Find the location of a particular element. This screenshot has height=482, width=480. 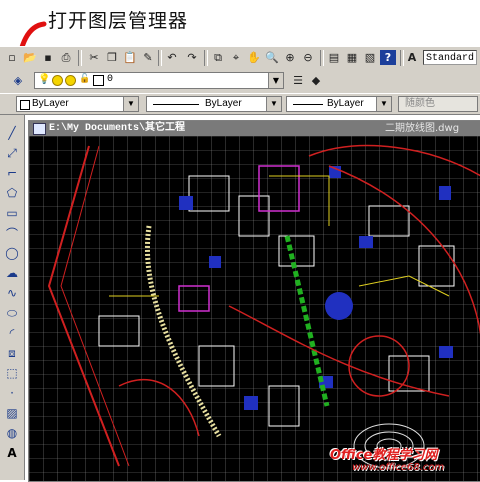

design-center-icon: ▦ is located at coordinates (352, 57).